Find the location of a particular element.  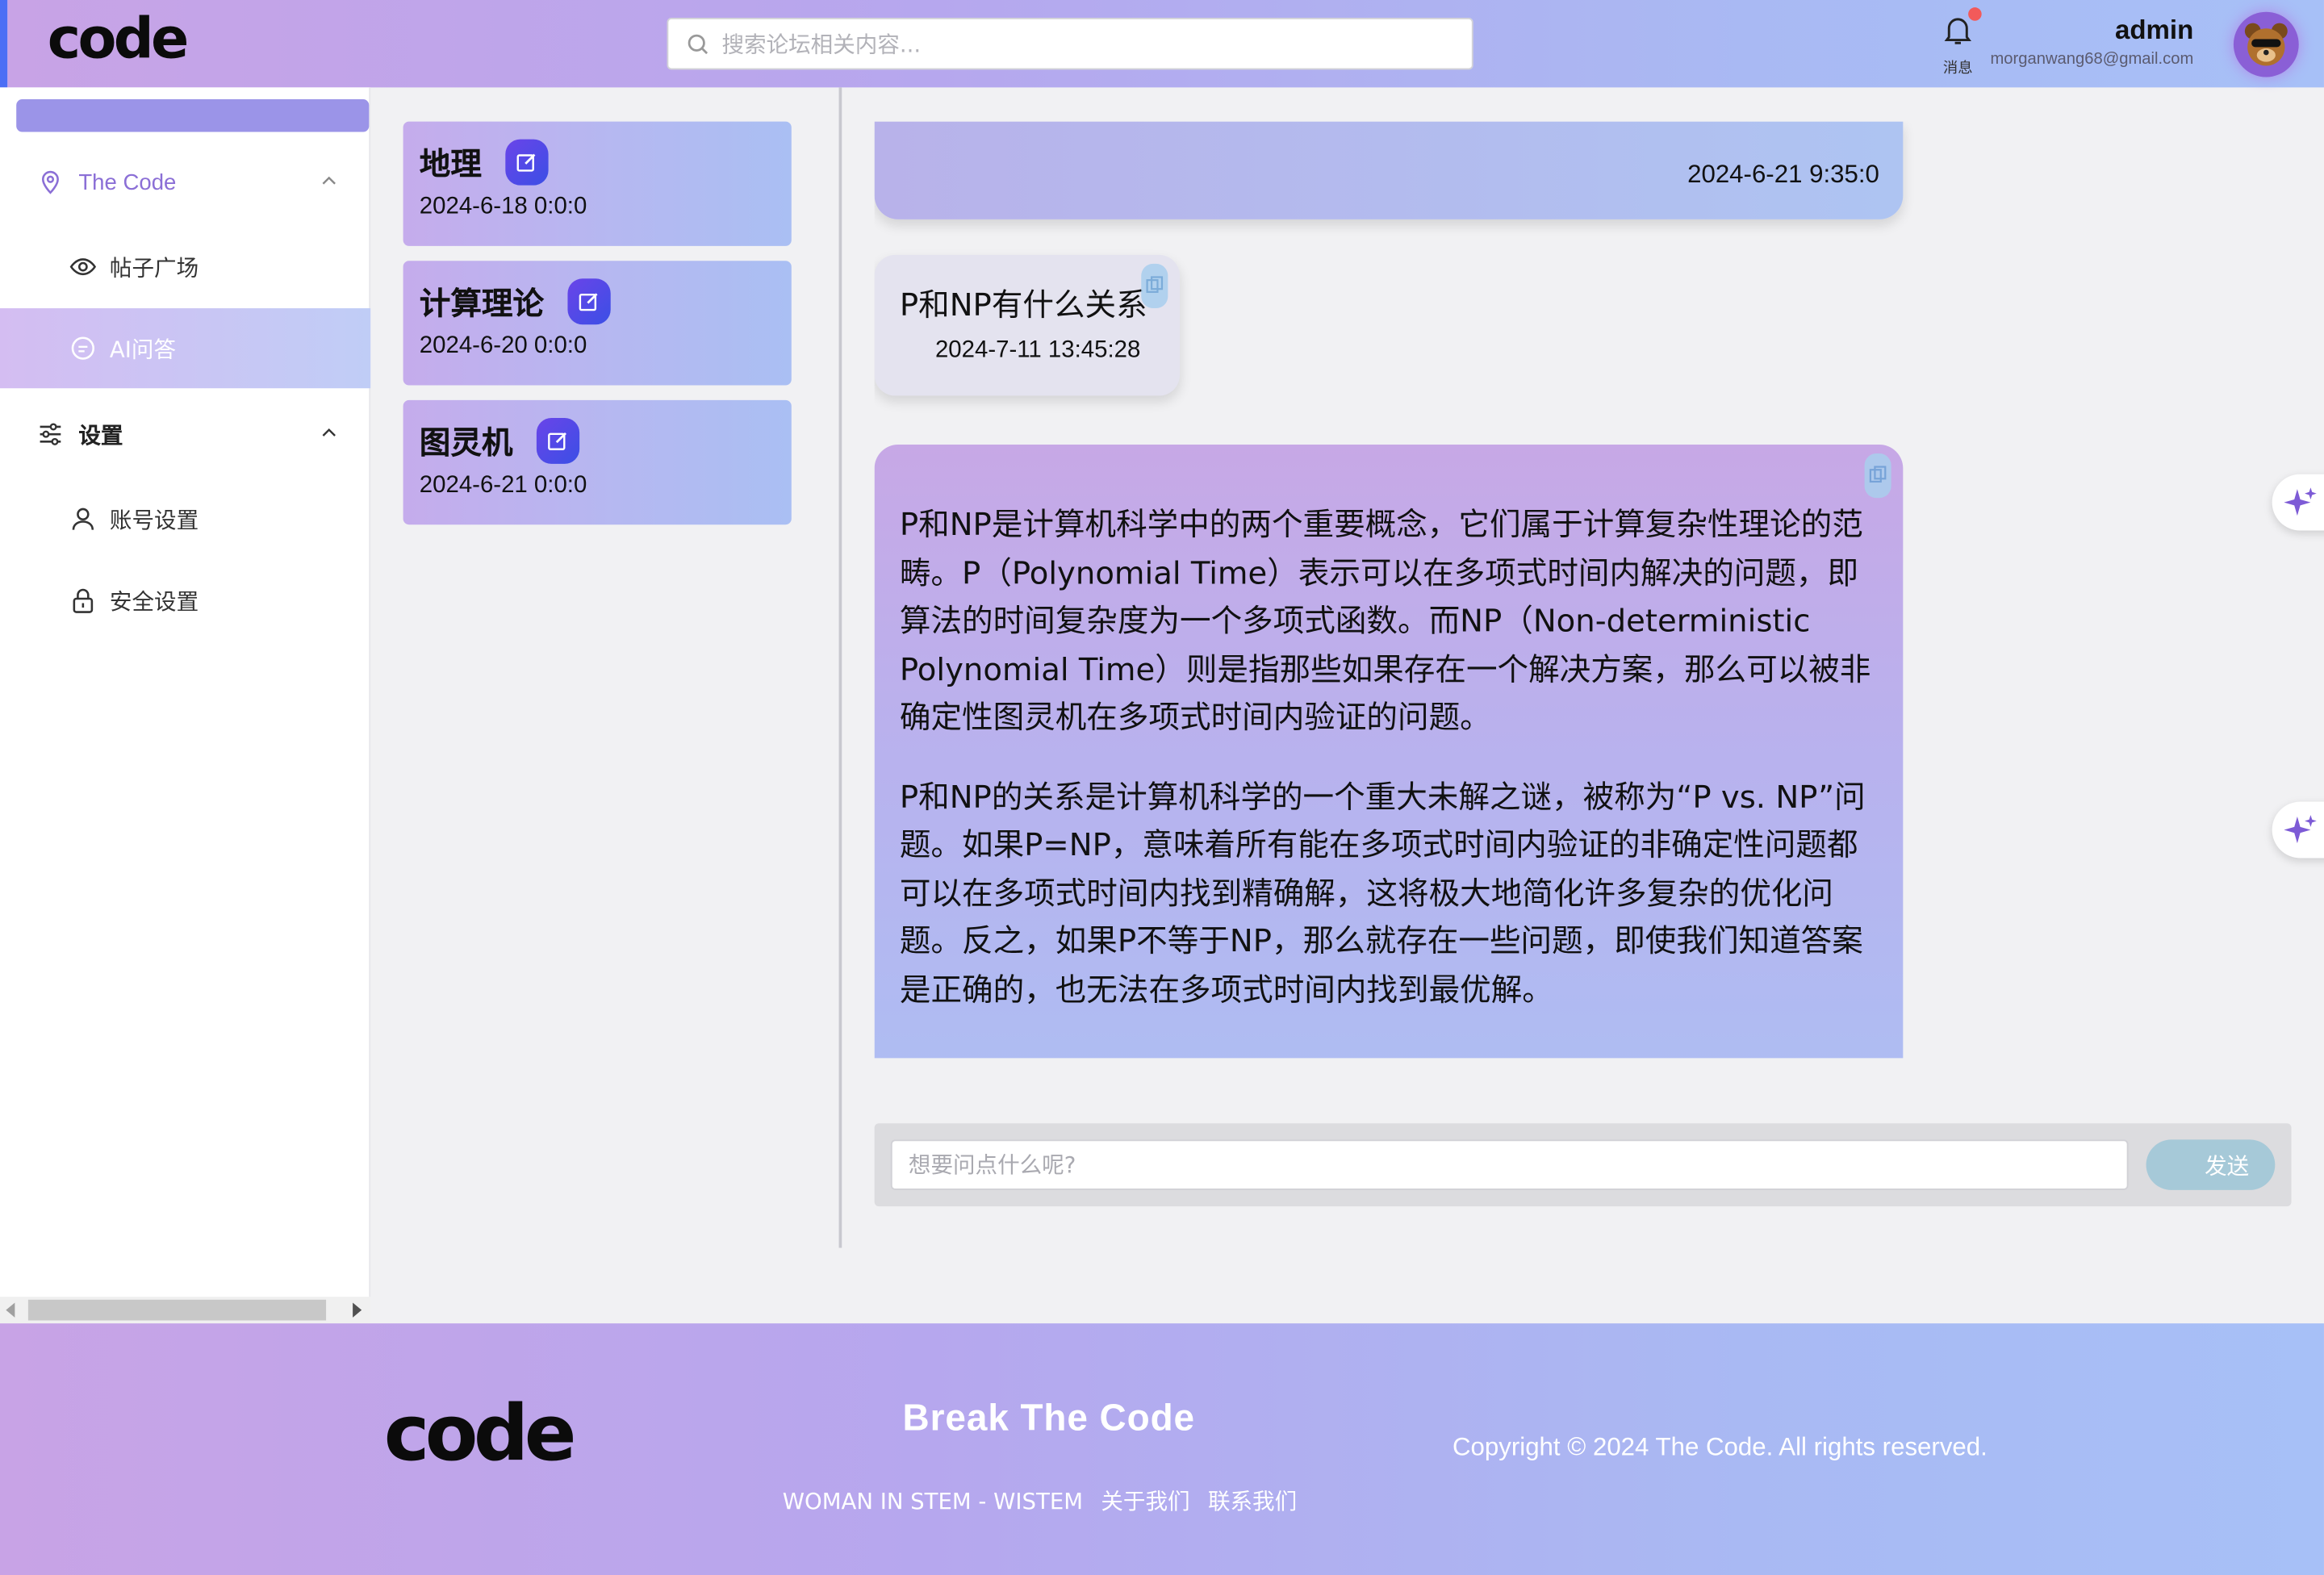

message-text: P和NP有什么关系 is located at coordinates (1023, 306).